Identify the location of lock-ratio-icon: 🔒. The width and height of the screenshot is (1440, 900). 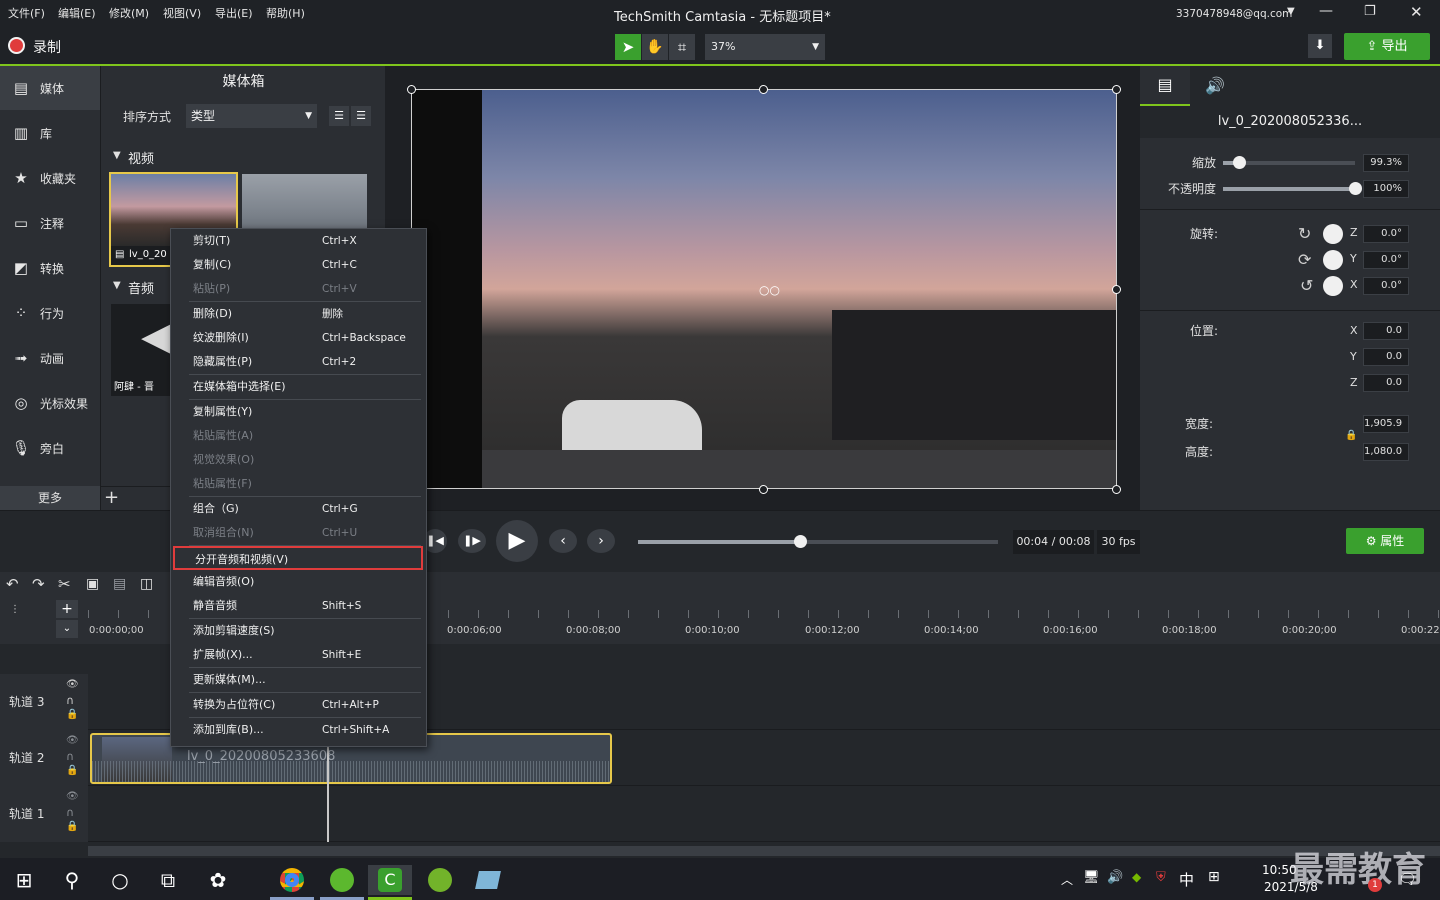
(1351, 435).